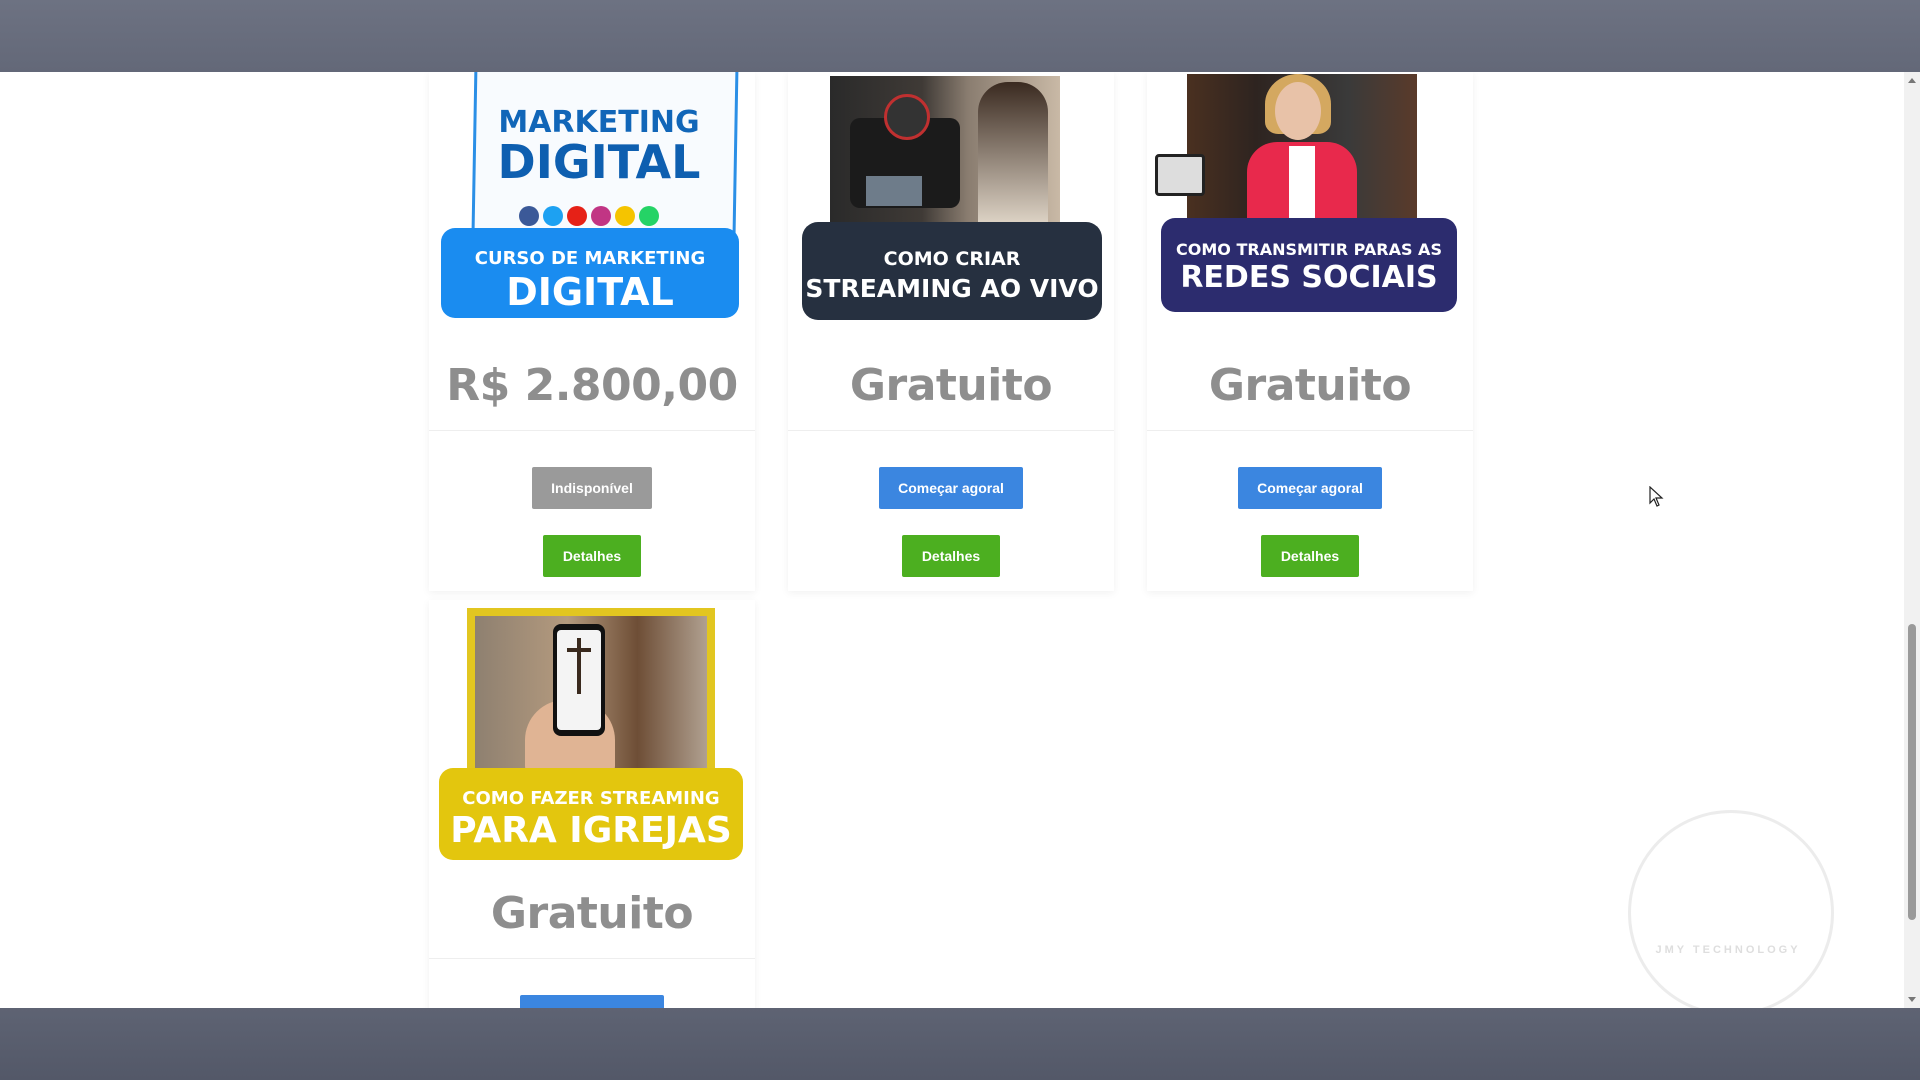  Describe the element at coordinates (907, 117) in the screenshot. I see `camera-lens` at that location.